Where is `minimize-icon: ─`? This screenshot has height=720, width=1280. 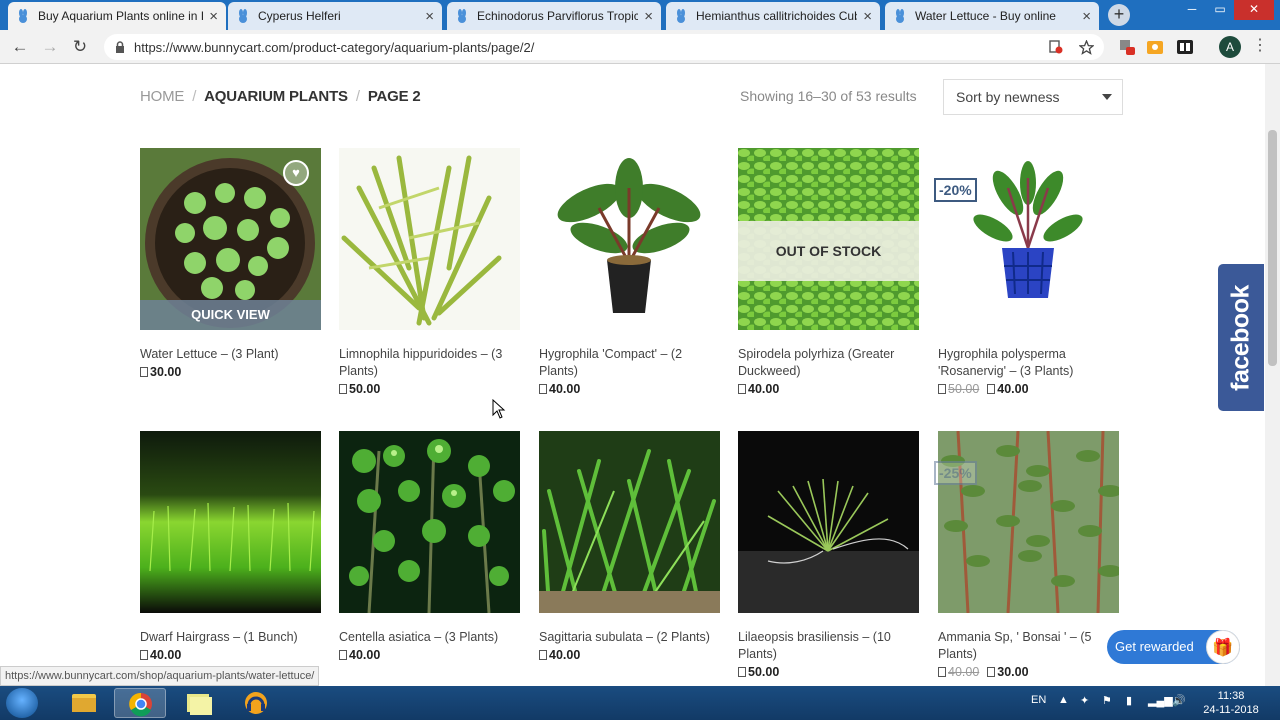 minimize-icon: ─ is located at coordinates (1192, 10).